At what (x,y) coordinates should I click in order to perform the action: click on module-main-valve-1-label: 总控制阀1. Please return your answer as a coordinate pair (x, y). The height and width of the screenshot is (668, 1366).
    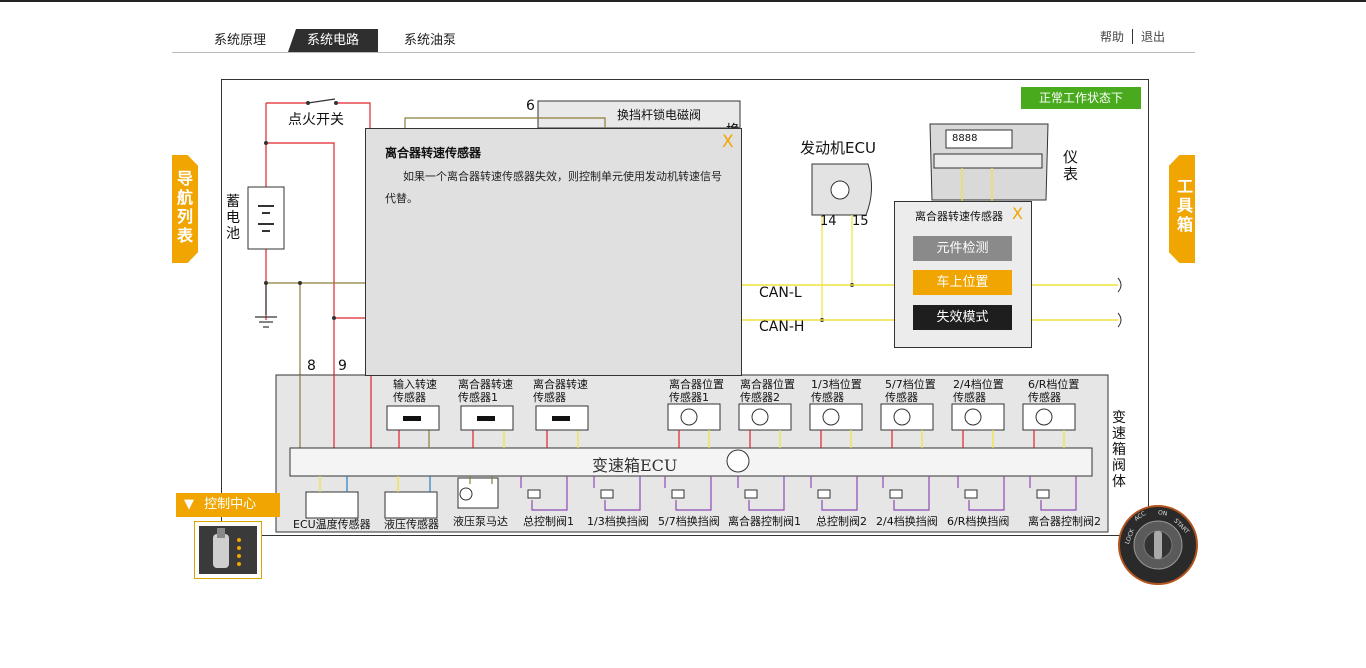
    Looking at the image, I should click on (548, 521).